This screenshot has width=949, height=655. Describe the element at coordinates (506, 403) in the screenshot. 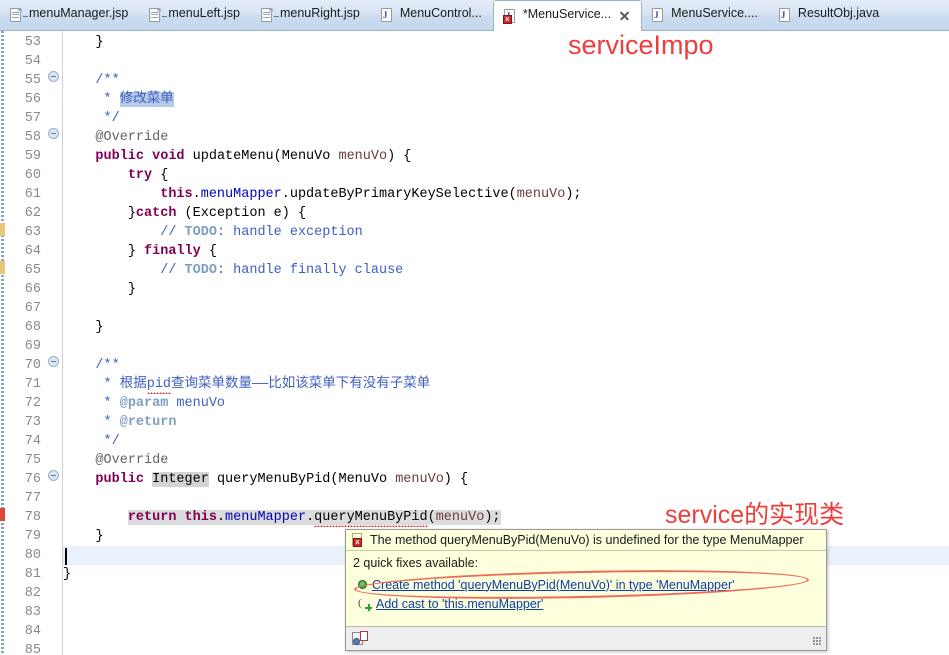

I see `code-line-72: * @param menuVo` at that location.